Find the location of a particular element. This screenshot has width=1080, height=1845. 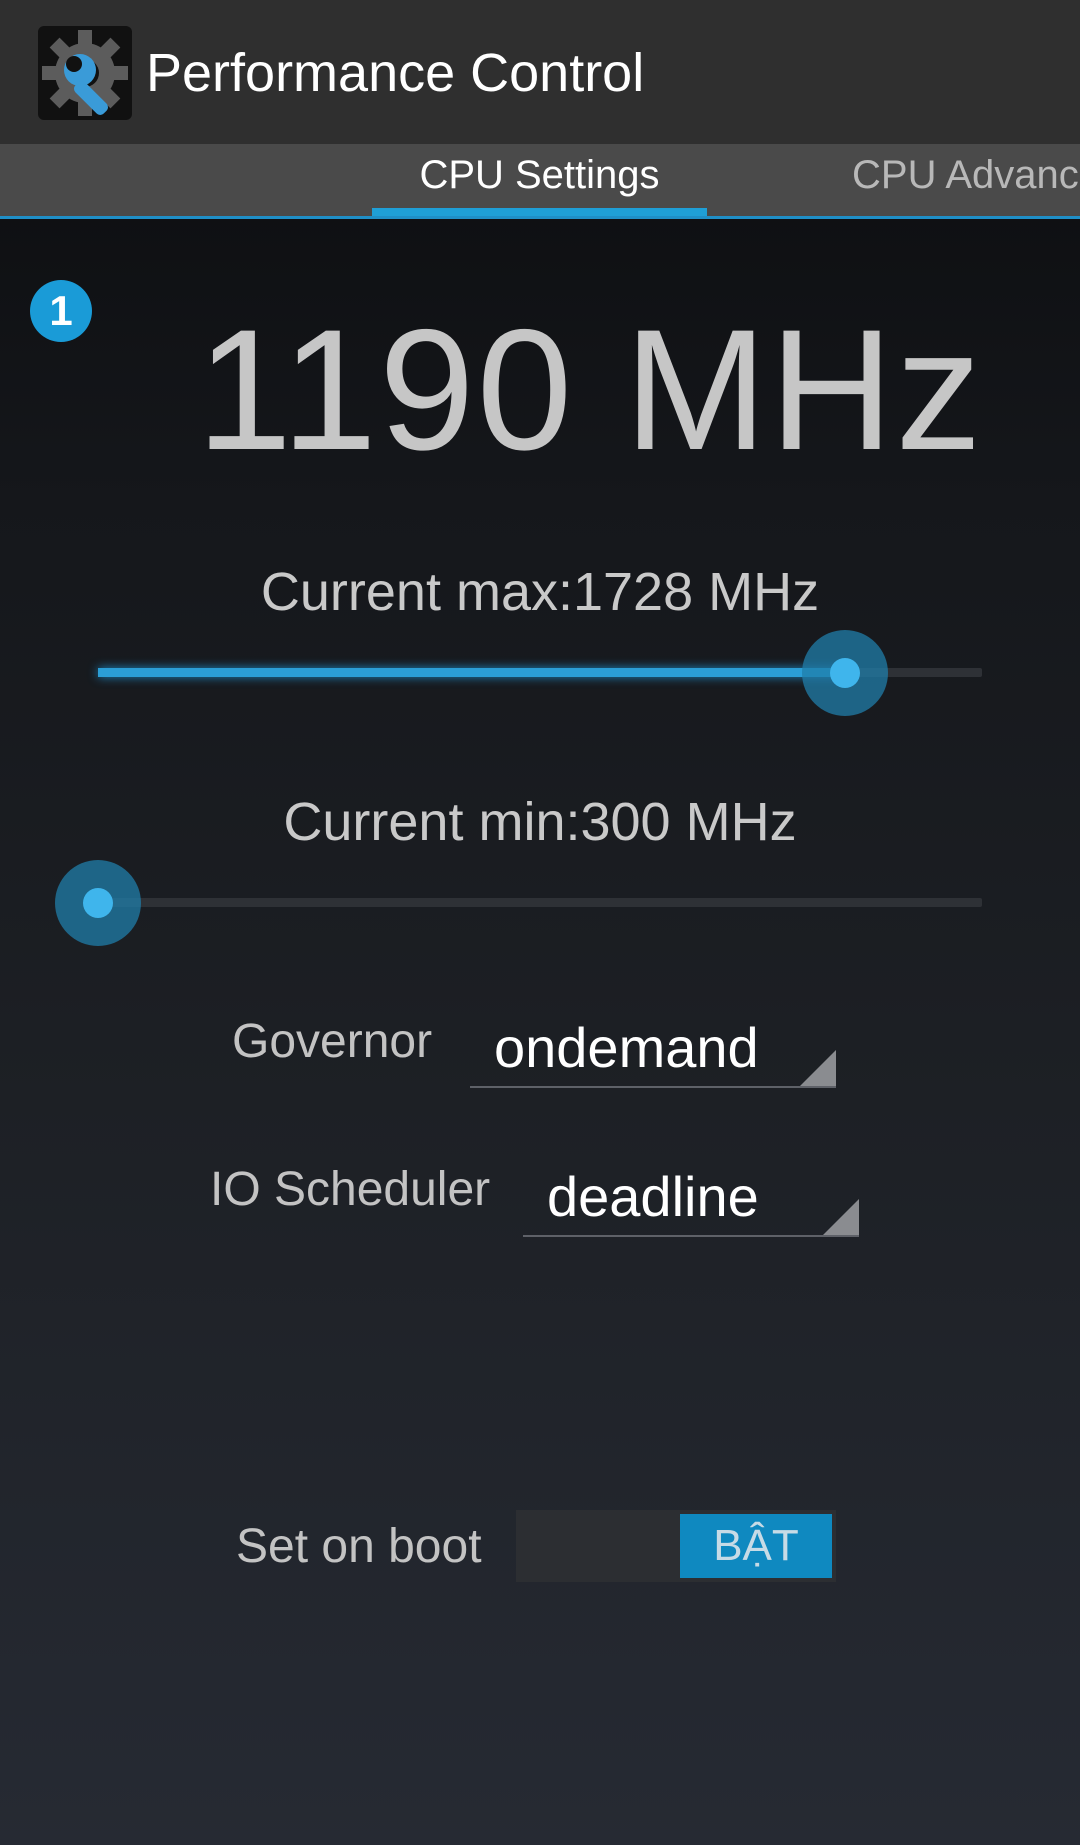

governor-value: ondemand is located at coordinates (626, 1047).